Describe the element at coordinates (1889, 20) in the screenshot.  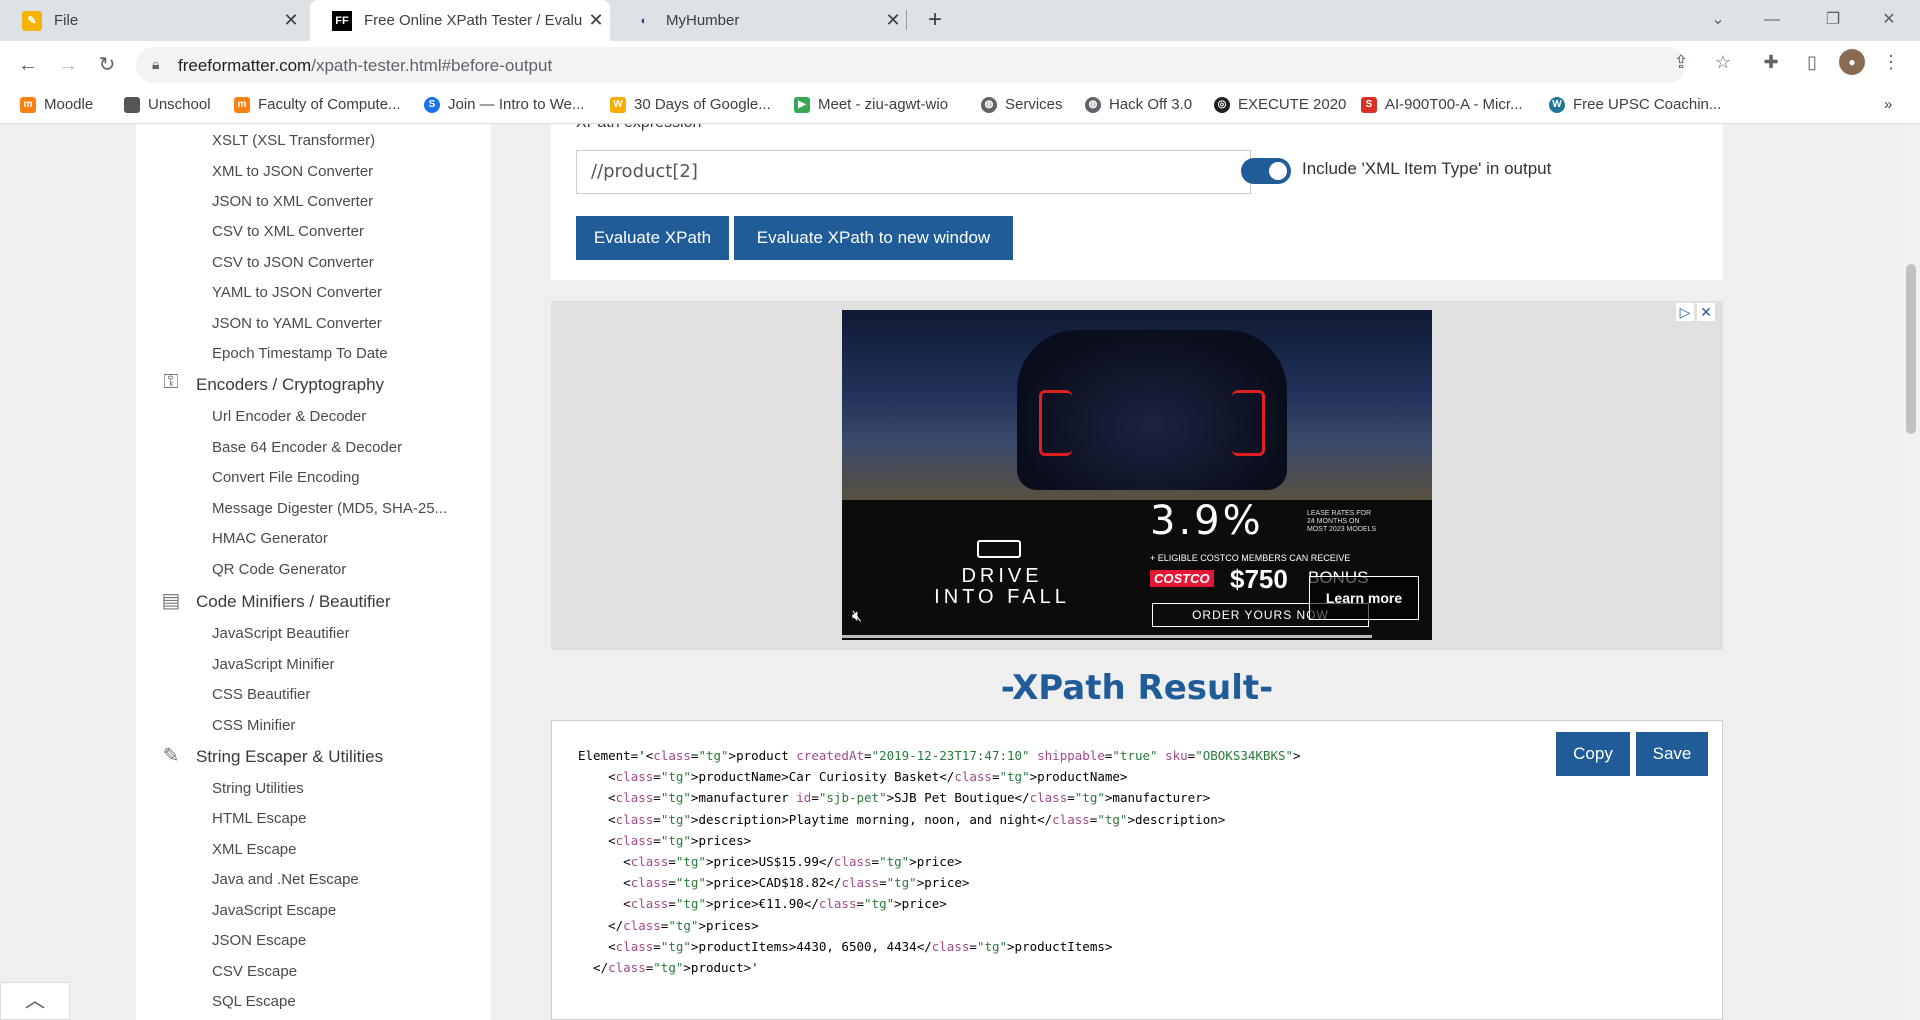
I see `close-window-button: ✕` at that location.